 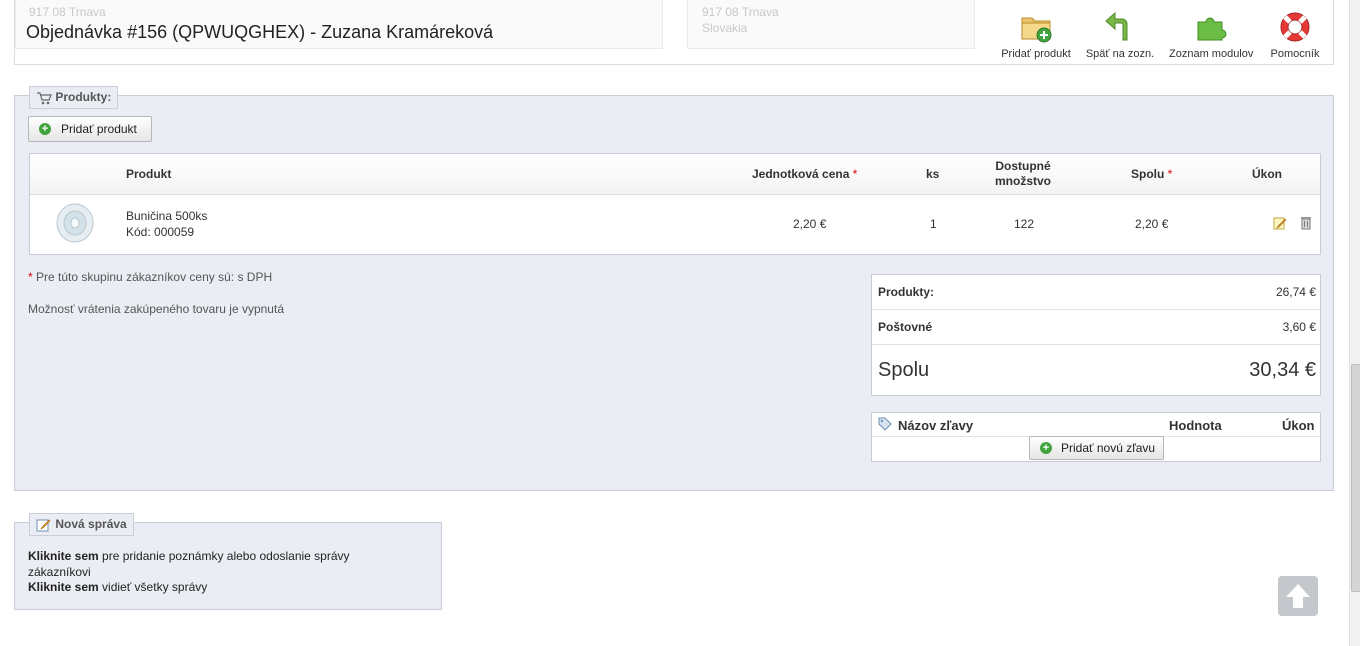 What do you see at coordinates (91, 524) in the screenshot?
I see `legend-label: Nová správa` at bounding box center [91, 524].